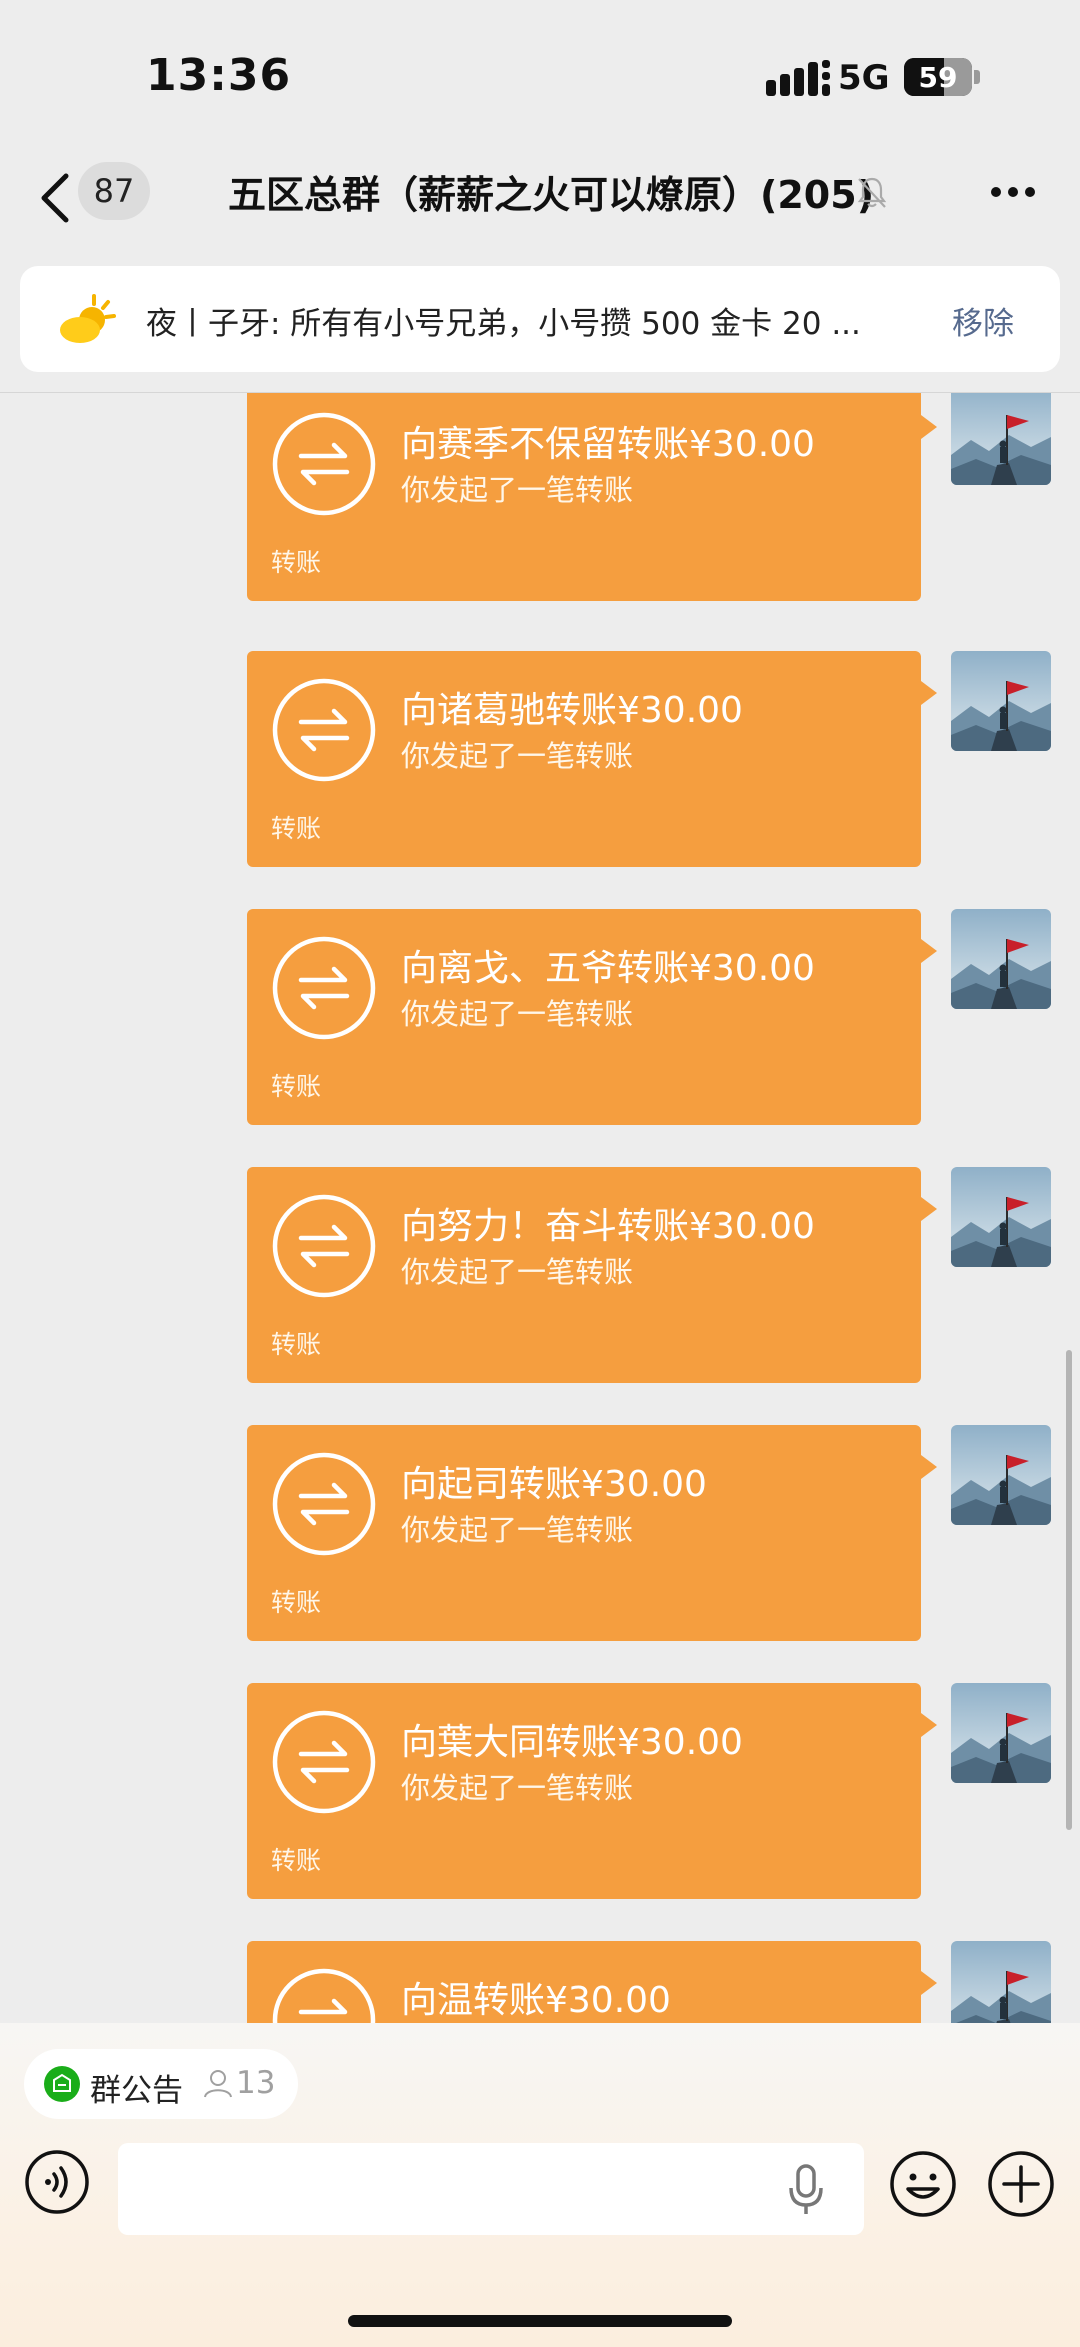  What do you see at coordinates (1069, 1590) in the screenshot?
I see `scrollbar` at bounding box center [1069, 1590].